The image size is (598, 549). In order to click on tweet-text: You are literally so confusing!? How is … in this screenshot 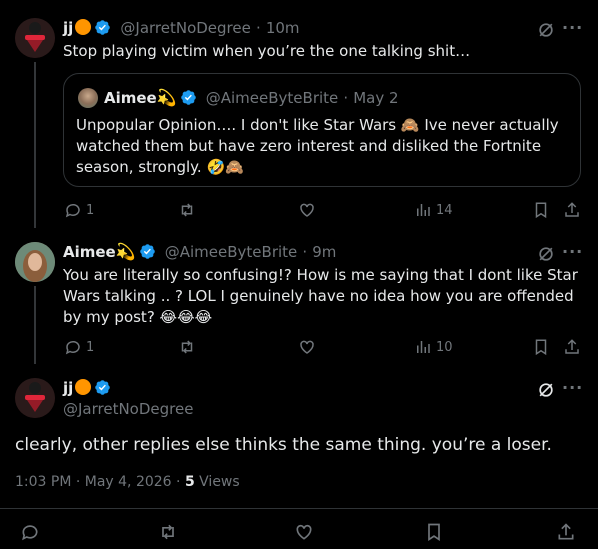, I will do `click(320, 296)`.